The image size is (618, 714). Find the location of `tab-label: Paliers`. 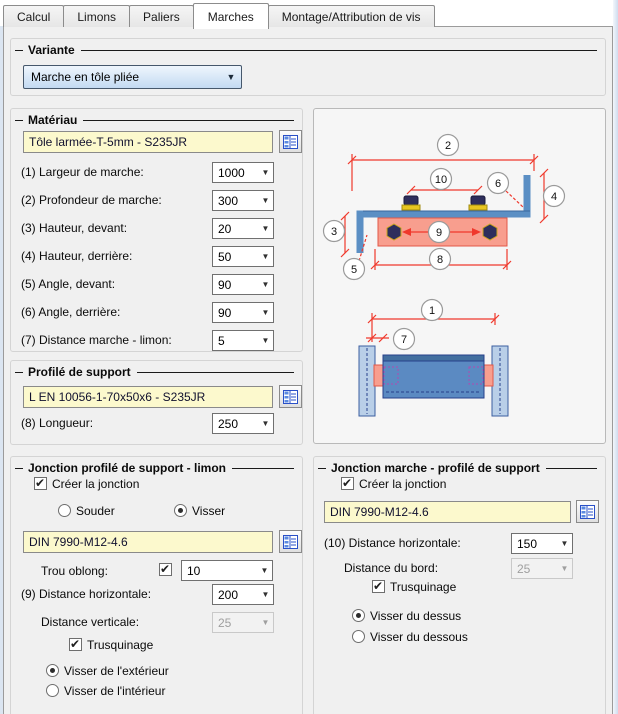

tab-label: Paliers is located at coordinates (161, 16).